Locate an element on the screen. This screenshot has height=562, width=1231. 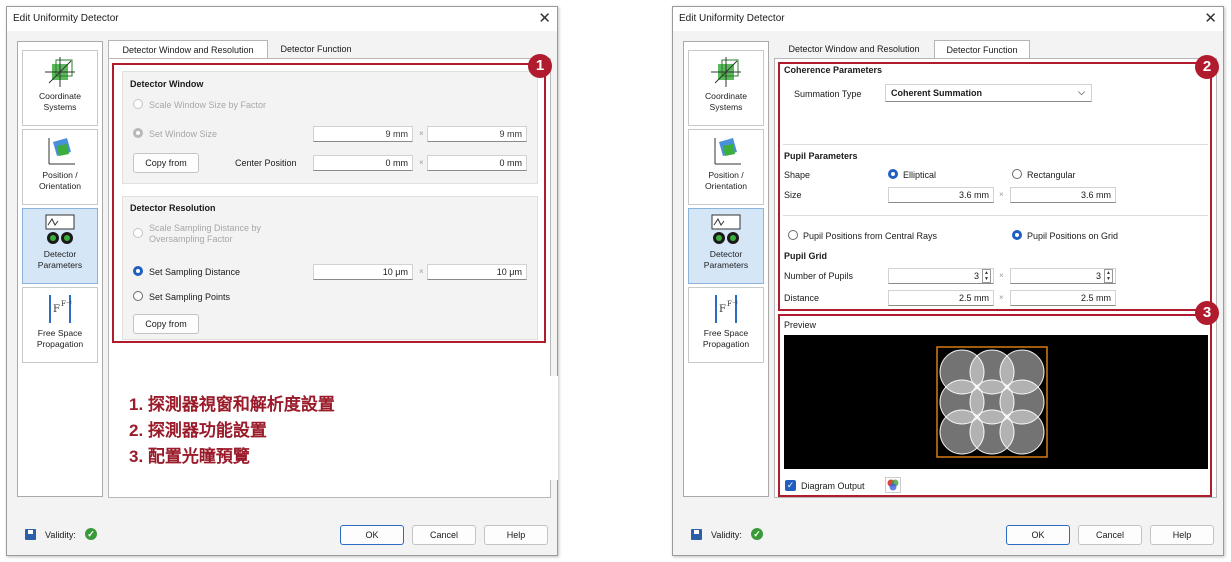
annotation-legend: 1. 探測器視窗和解析度設置 2. 探測器功能設置 3. 配置光瞳預覽 is located at coordinates (335, 428).